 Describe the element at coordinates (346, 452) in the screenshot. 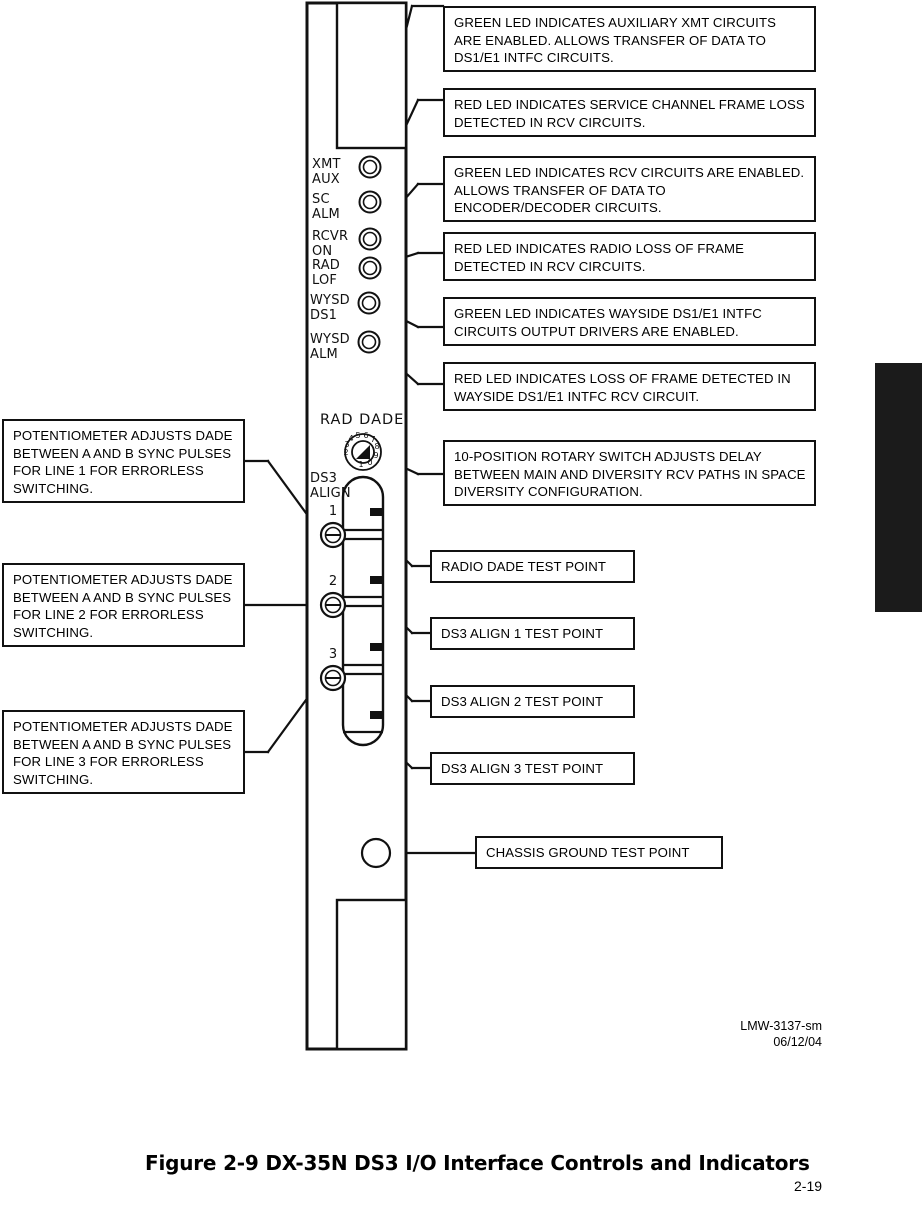

I see `dial-digit-2: 2` at that location.